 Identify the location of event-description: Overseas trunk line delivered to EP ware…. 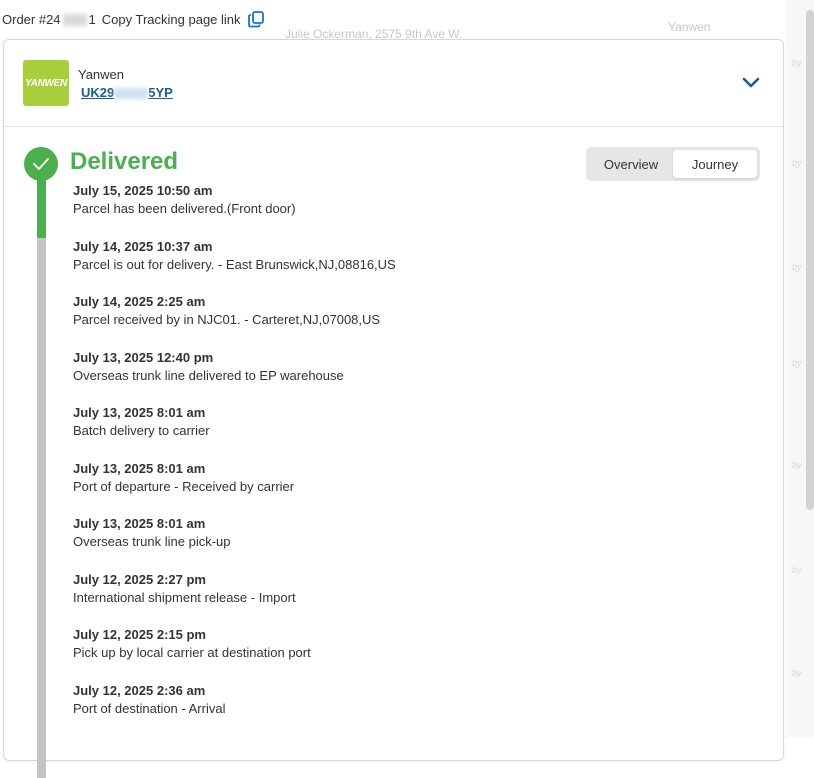
(208, 375).